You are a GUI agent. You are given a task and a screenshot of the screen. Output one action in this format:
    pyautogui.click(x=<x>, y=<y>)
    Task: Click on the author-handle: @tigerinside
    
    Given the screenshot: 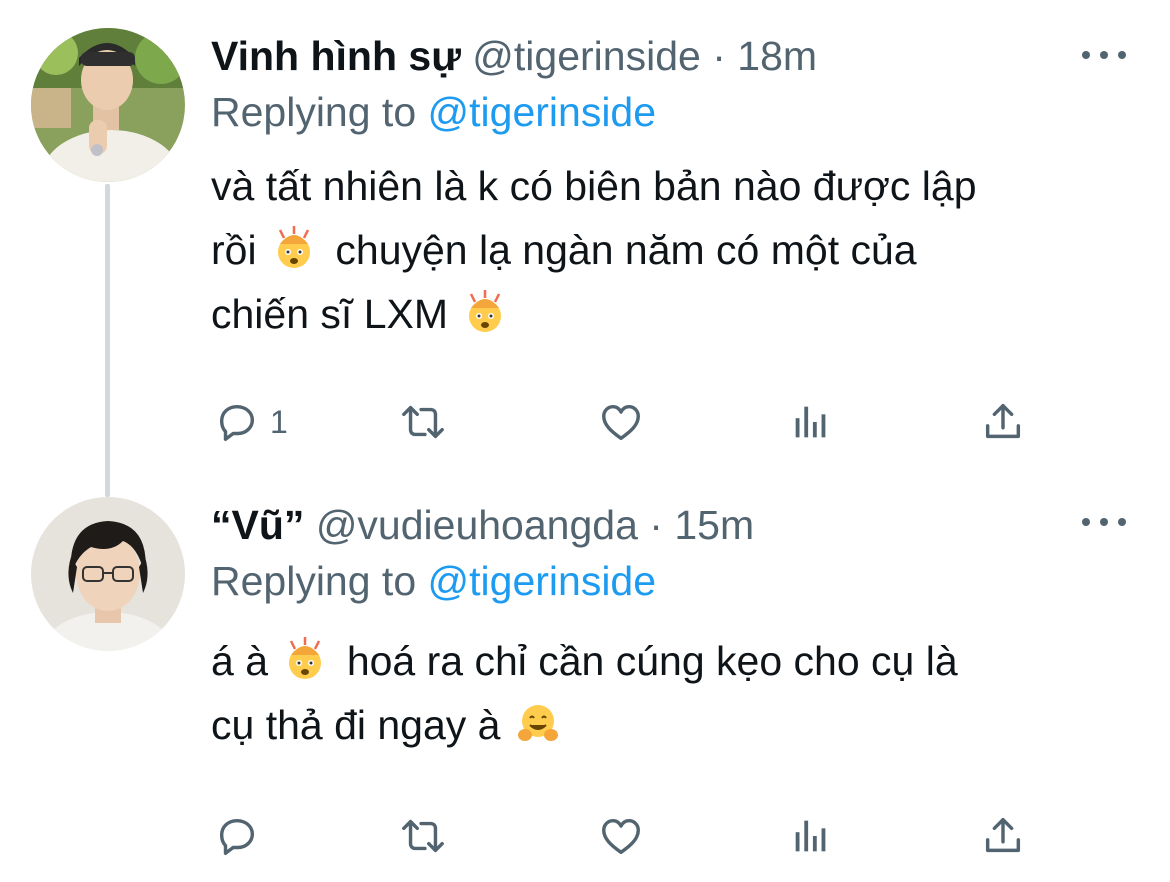 What is the action you would take?
    pyautogui.click(x=586, y=56)
    